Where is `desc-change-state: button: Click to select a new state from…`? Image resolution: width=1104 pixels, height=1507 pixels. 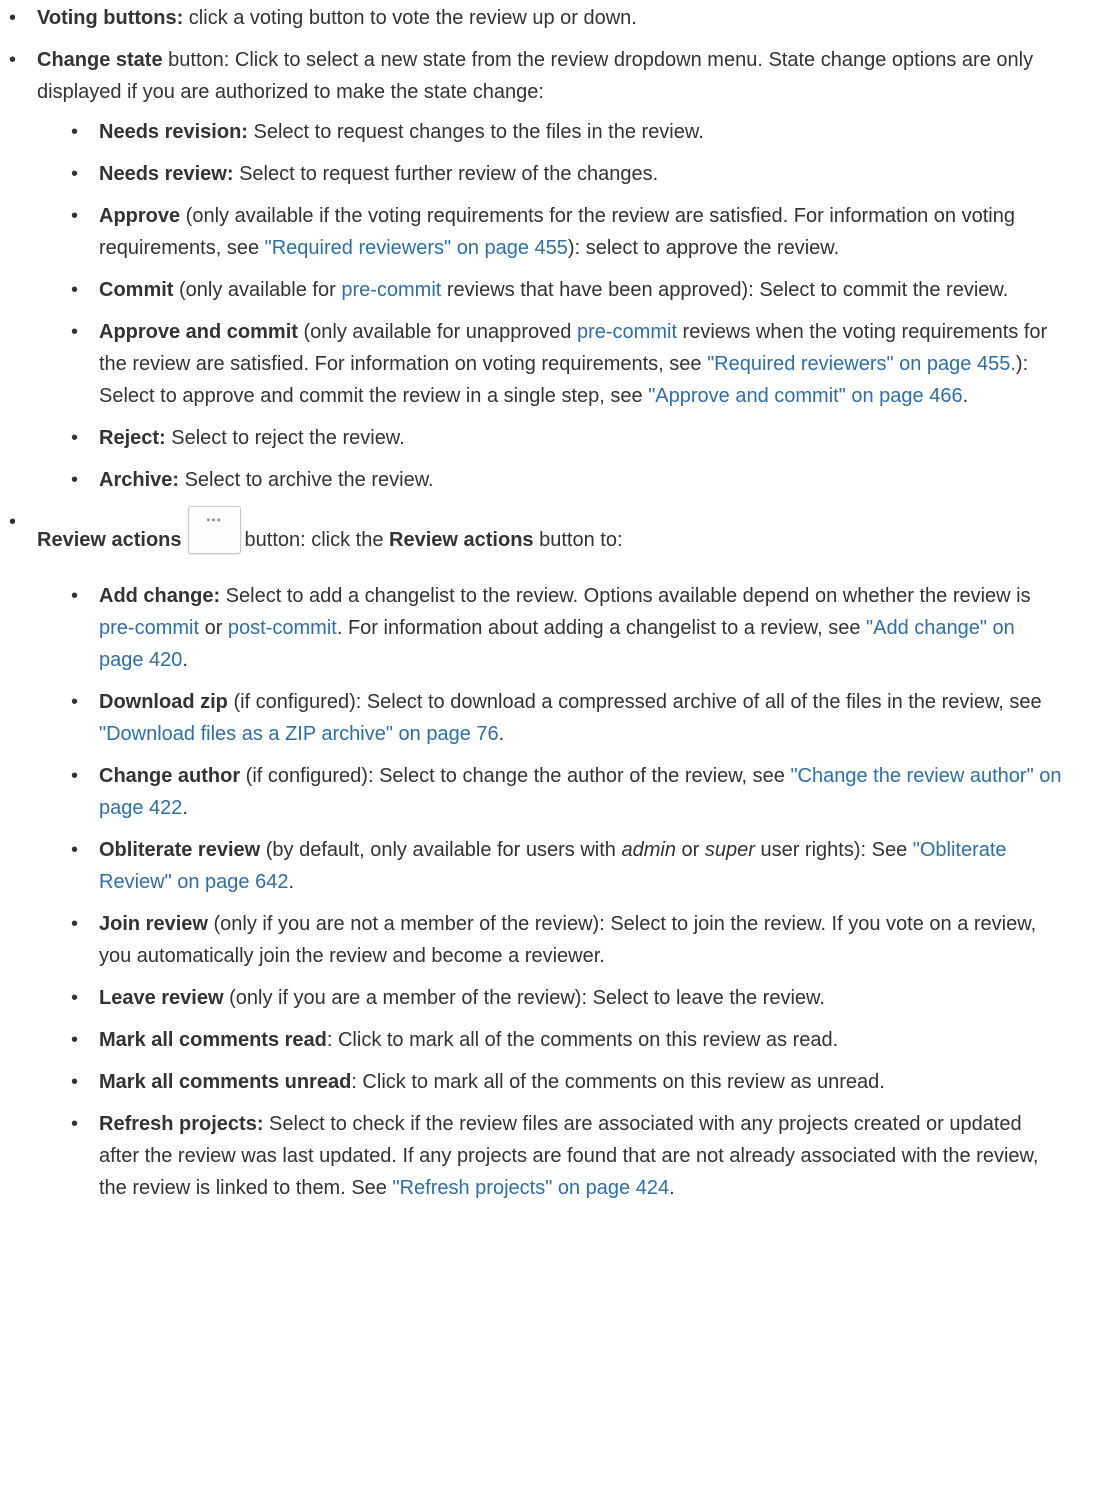 desc-change-state: button: Click to select a new state from… is located at coordinates (535, 76).